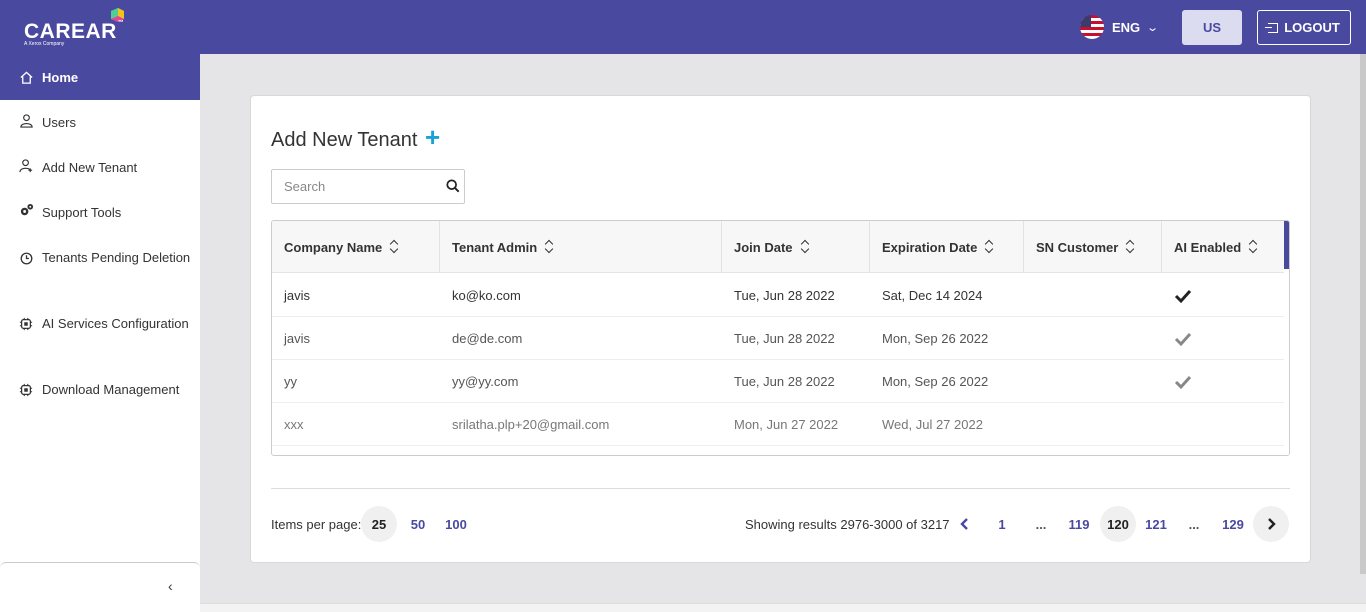 This screenshot has width=1366, height=612. I want to click on chevron-left-icon, so click(964, 524).